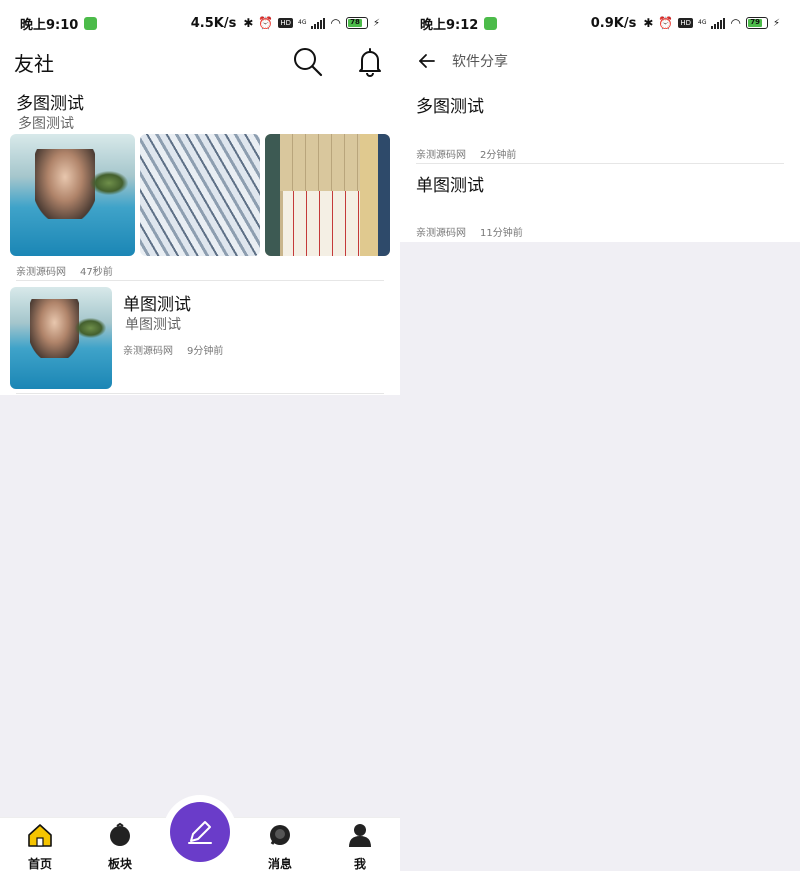 The width and height of the screenshot is (800, 871). Describe the element at coordinates (600, 159) in the screenshot. I see `board-post-list: 多图测试 亲测源码网 2分钟前 单图测试 亲测源码网 11分钟前` at that location.